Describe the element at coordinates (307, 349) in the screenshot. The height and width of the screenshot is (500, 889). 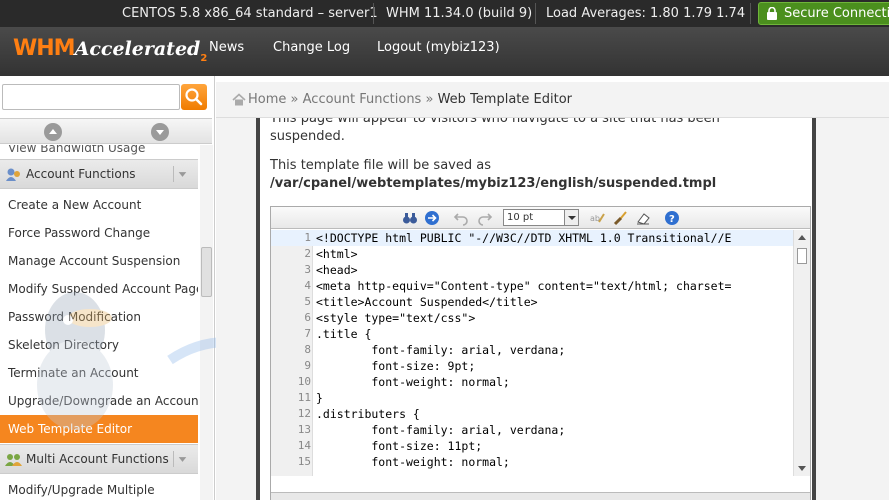
I see `line-number: 8` at that location.